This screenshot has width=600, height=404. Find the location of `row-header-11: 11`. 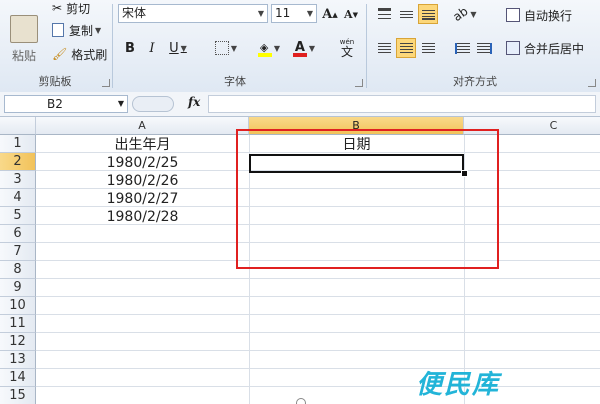

row-header-11: 11 is located at coordinates (18, 324).